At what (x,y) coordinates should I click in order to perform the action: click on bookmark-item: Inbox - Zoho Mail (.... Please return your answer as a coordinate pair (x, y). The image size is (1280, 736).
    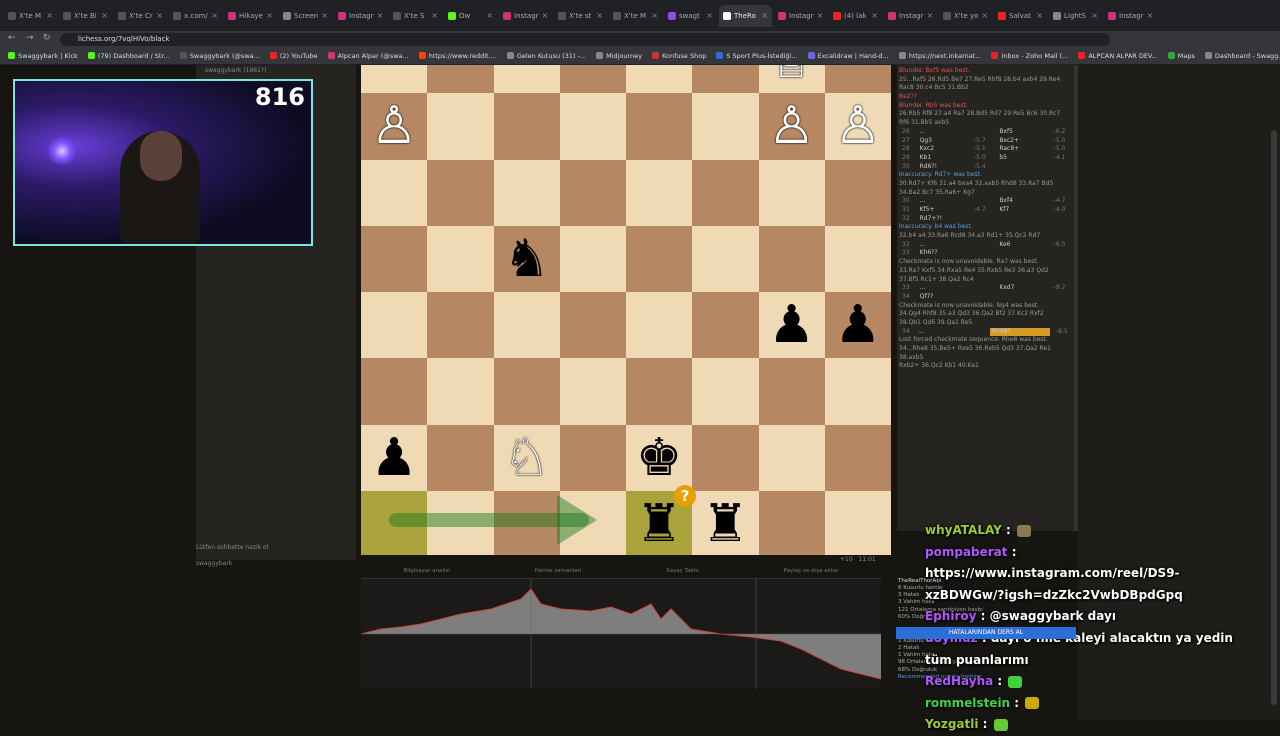
    Looking at the image, I should click on (1029, 56).